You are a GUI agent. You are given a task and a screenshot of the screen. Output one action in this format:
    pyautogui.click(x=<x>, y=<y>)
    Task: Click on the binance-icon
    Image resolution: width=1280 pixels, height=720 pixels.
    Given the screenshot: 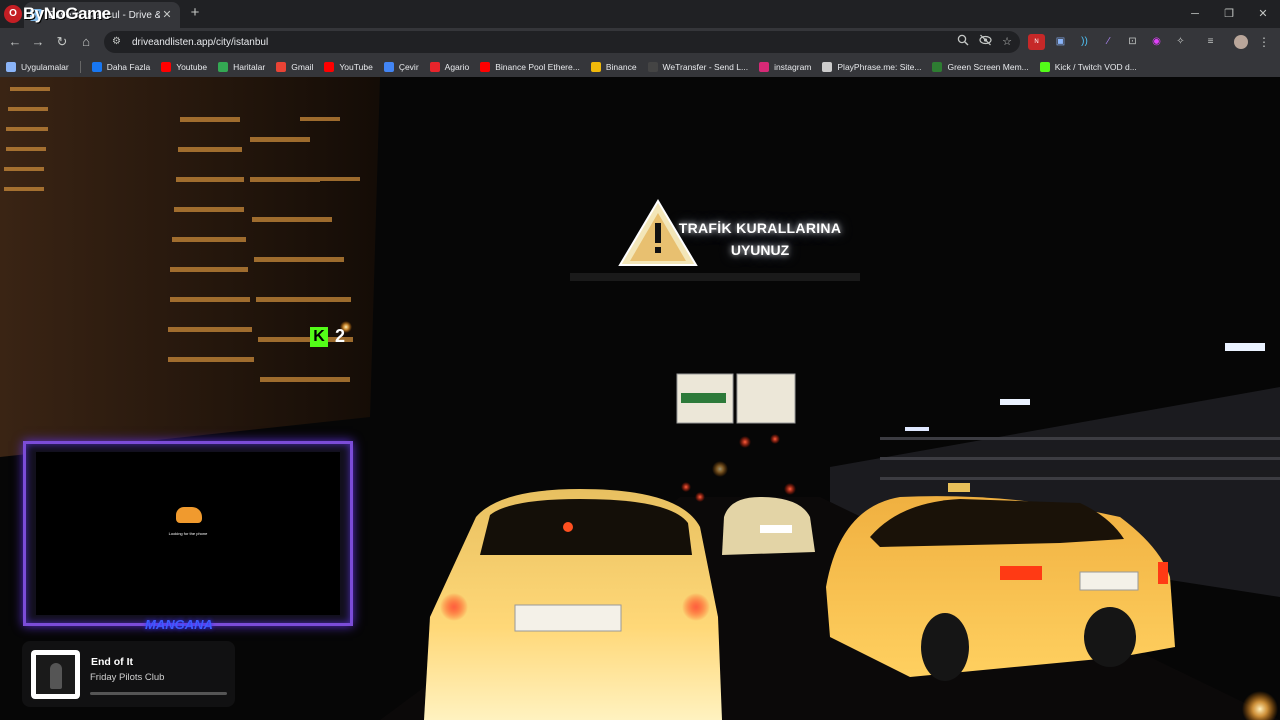 What is the action you would take?
    pyautogui.click(x=595, y=66)
    